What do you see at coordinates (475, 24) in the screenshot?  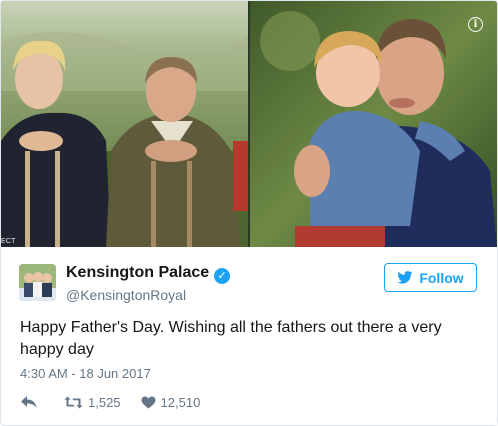 I see `info-icon: i` at bounding box center [475, 24].